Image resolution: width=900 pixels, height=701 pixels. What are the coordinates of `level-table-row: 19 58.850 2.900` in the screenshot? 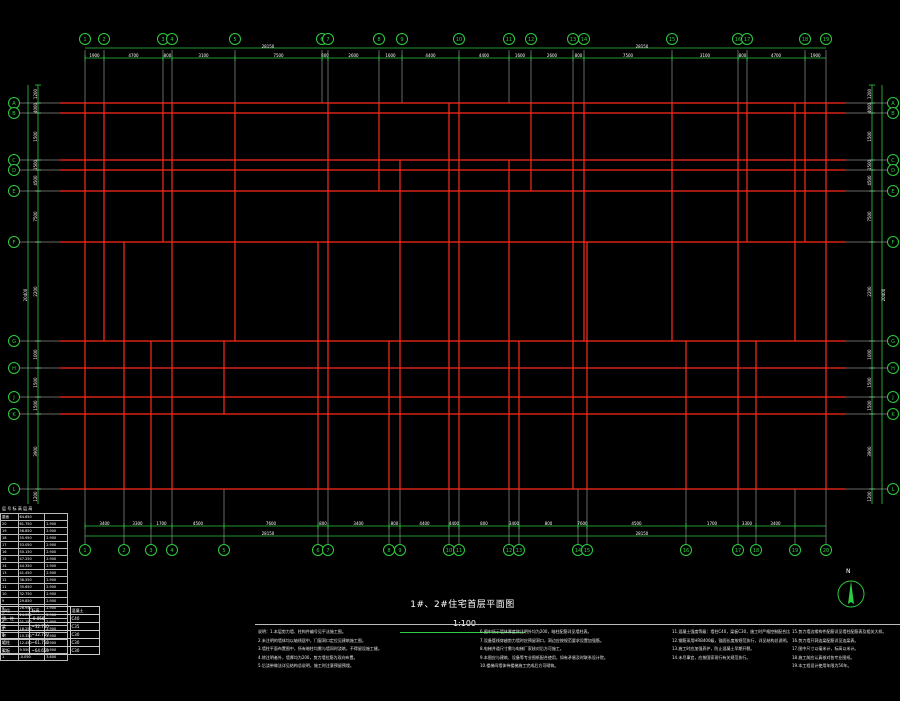 It's located at (34, 531).